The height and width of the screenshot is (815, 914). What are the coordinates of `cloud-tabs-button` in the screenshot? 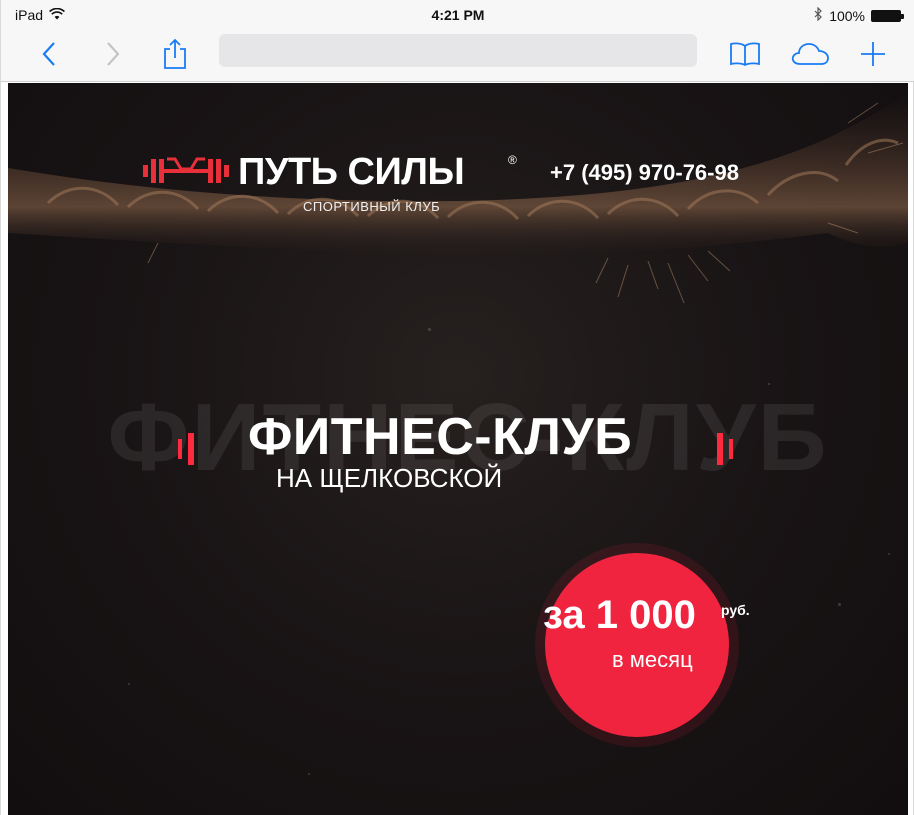 It's located at (810, 54).